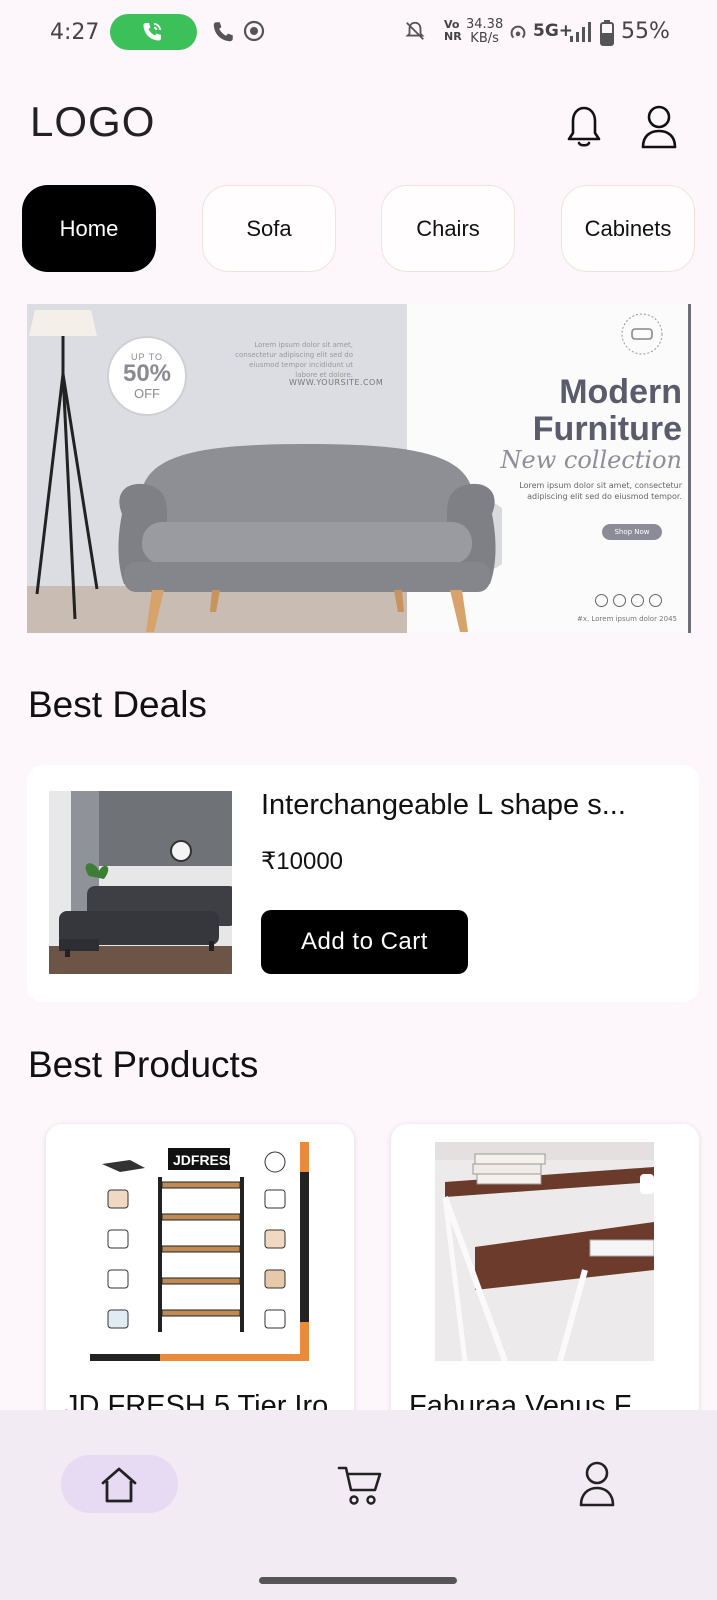 Image resolution: width=717 pixels, height=1600 pixels. What do you see at coordinates (580, 32) in the screenshot?
I see `signal-icon` at bounding box center [580, 32].